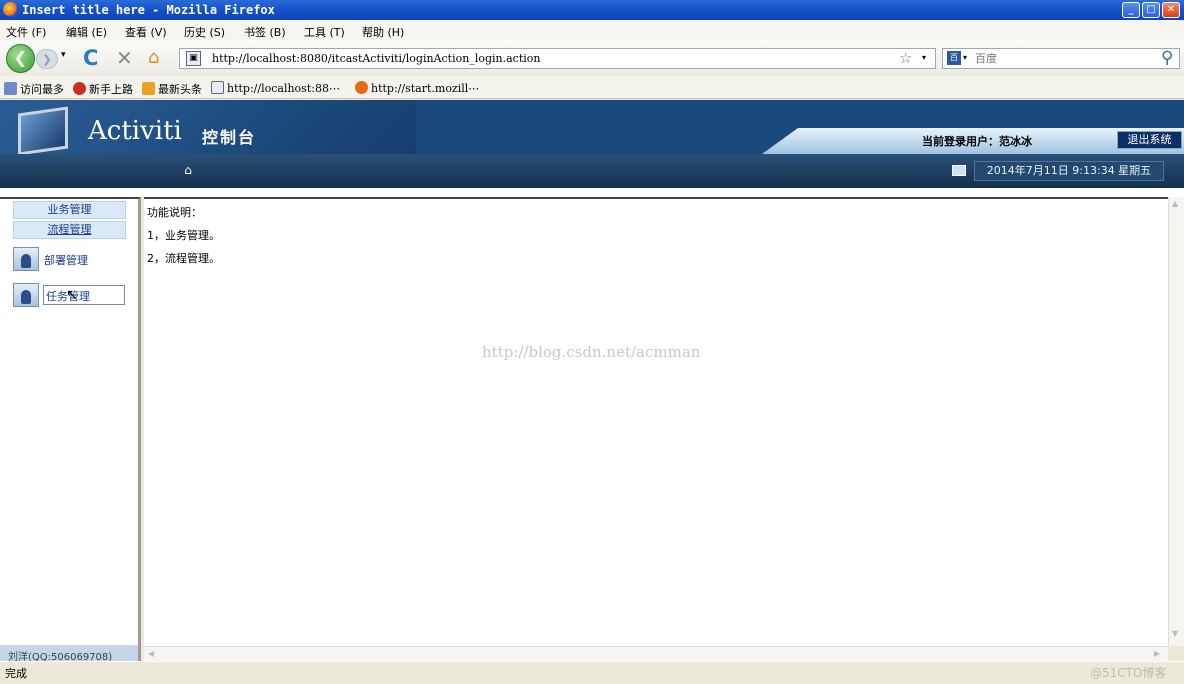 The image size is (1184, 684). I want to click on logout-button: 退出系统, so click(1149, 140).